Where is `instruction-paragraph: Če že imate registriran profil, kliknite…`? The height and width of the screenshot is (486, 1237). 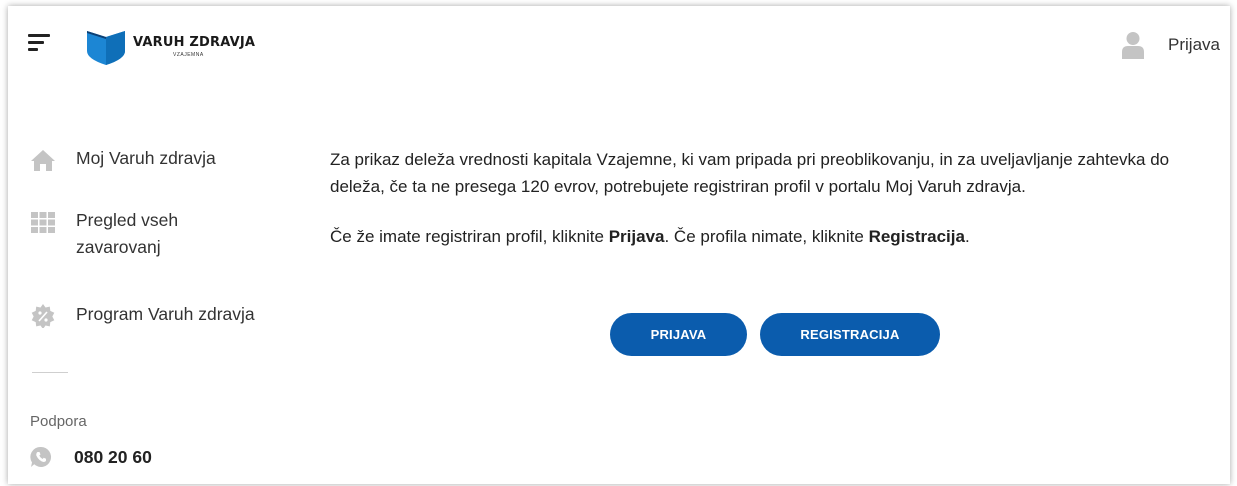
instruction-paragraph: Če že imate registriran profil, kliknite… is located at coordinates (770, 236).